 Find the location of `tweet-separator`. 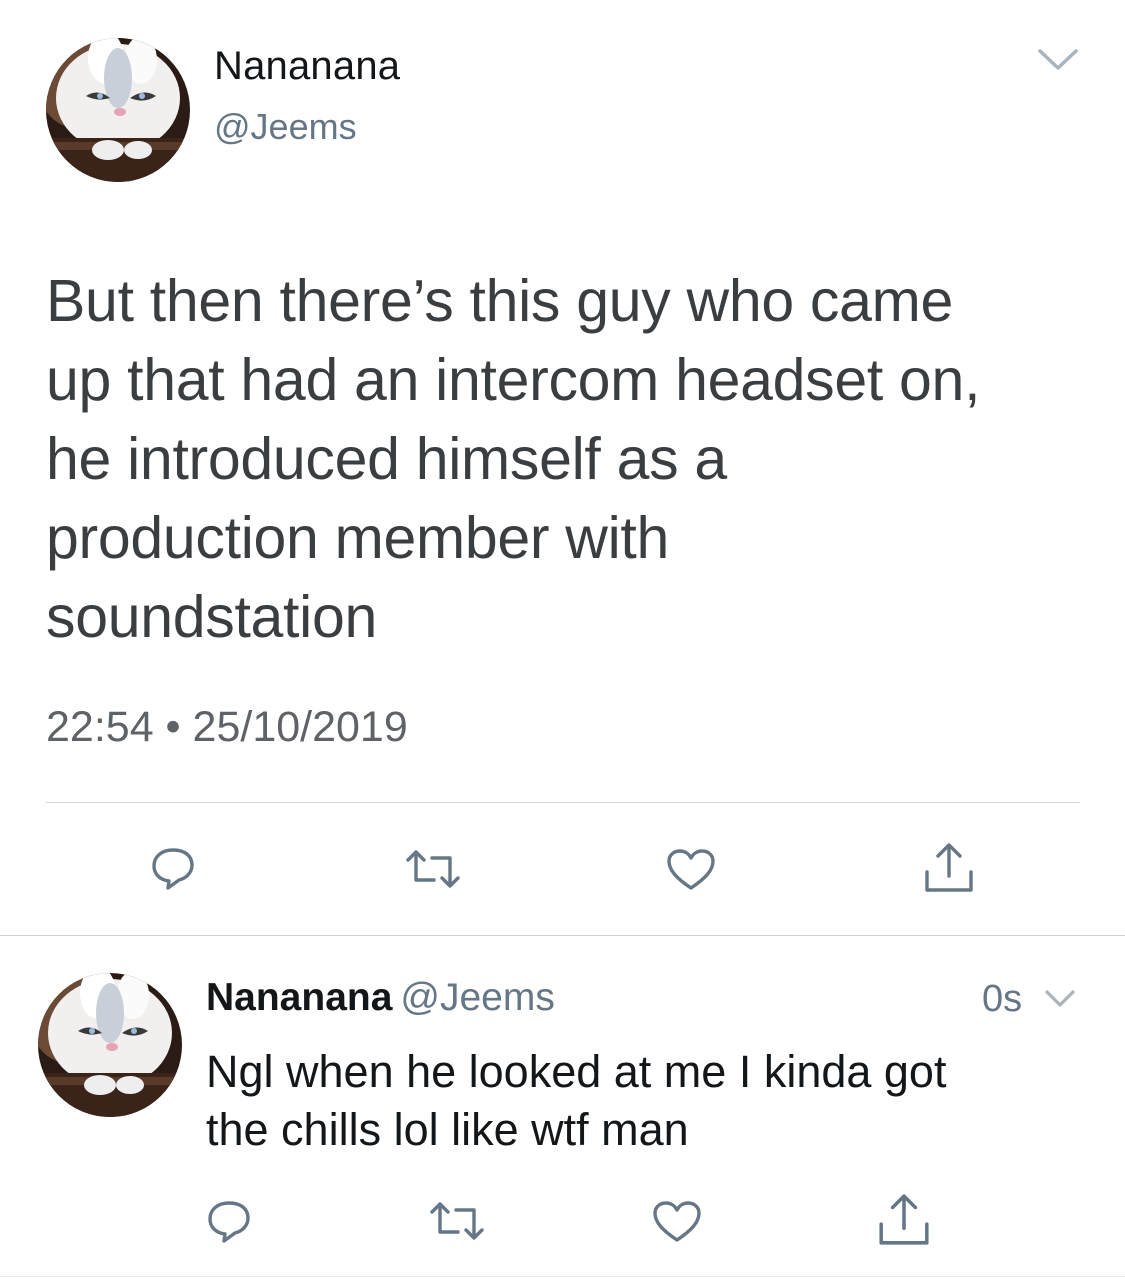

tweet-separator is located at coordinates (562, 935).